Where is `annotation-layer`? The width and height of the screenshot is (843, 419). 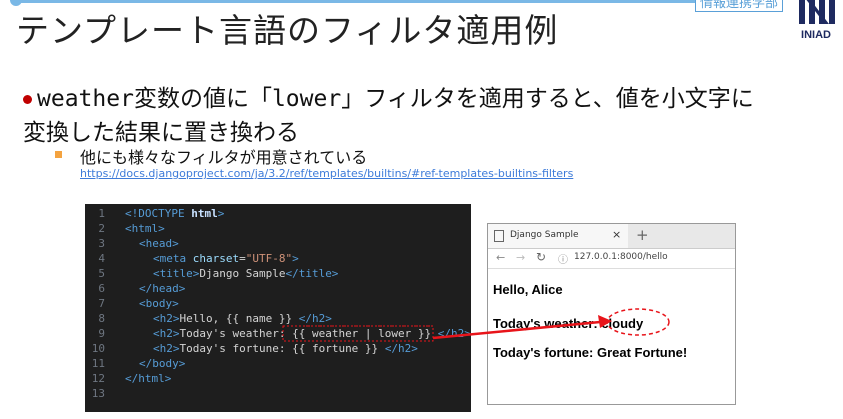 annotation-layer is located at coordinates (476, 325).